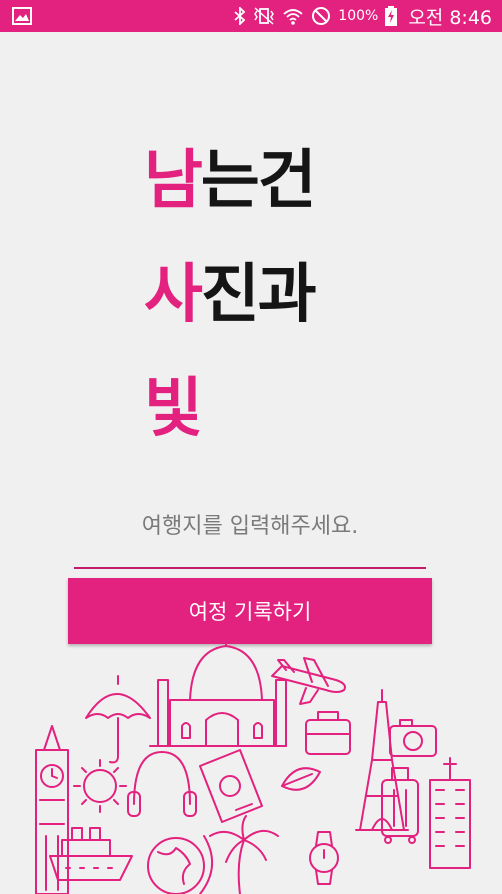 Image resolution: width=502 pixels, height=894 pixels. What do you see at coordinates (218, 693) in the screenshot?
I see `taj-mahal-icon` at bounding box center [218, 693].